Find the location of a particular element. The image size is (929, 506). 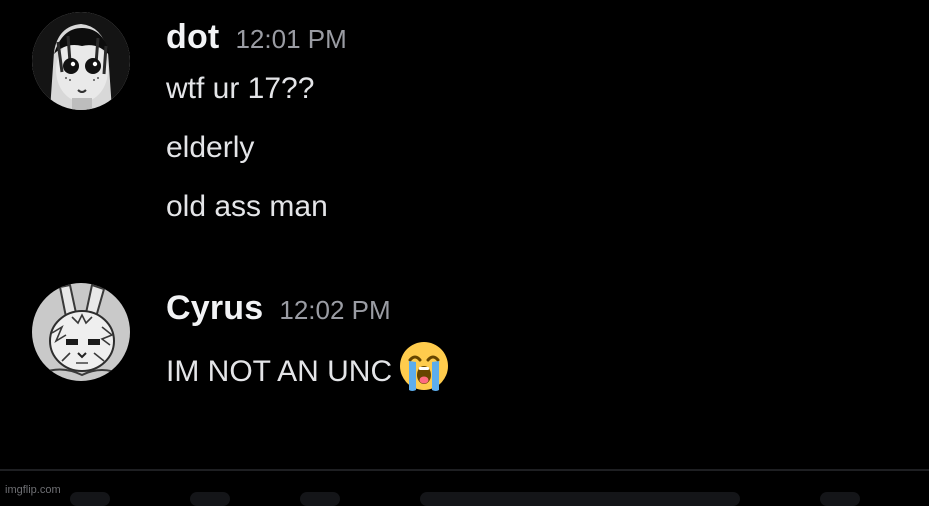

message-header-cyrus: Cyrus 12:02 PM is located at coordinates (278, 308).